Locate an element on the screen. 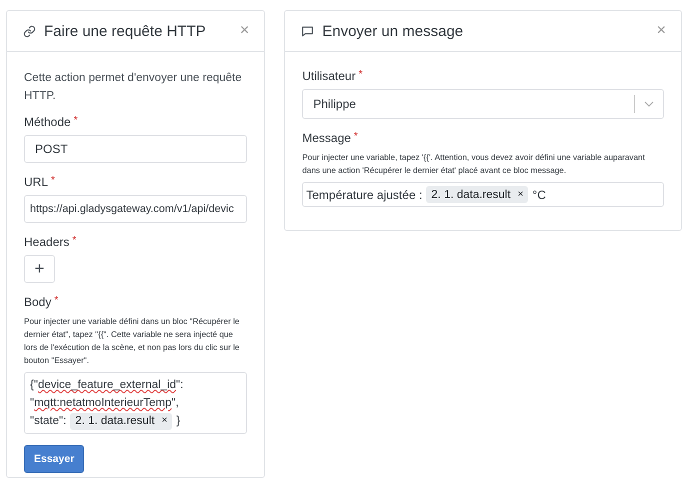  hint-text: Pour injecter une variable, tapez '{{'. Attention, vous devez avoir défini une variable auparavant dans une action 'Récupérer le dernier état' placé avant ce bloc message. is located at coordinates (474, 164).